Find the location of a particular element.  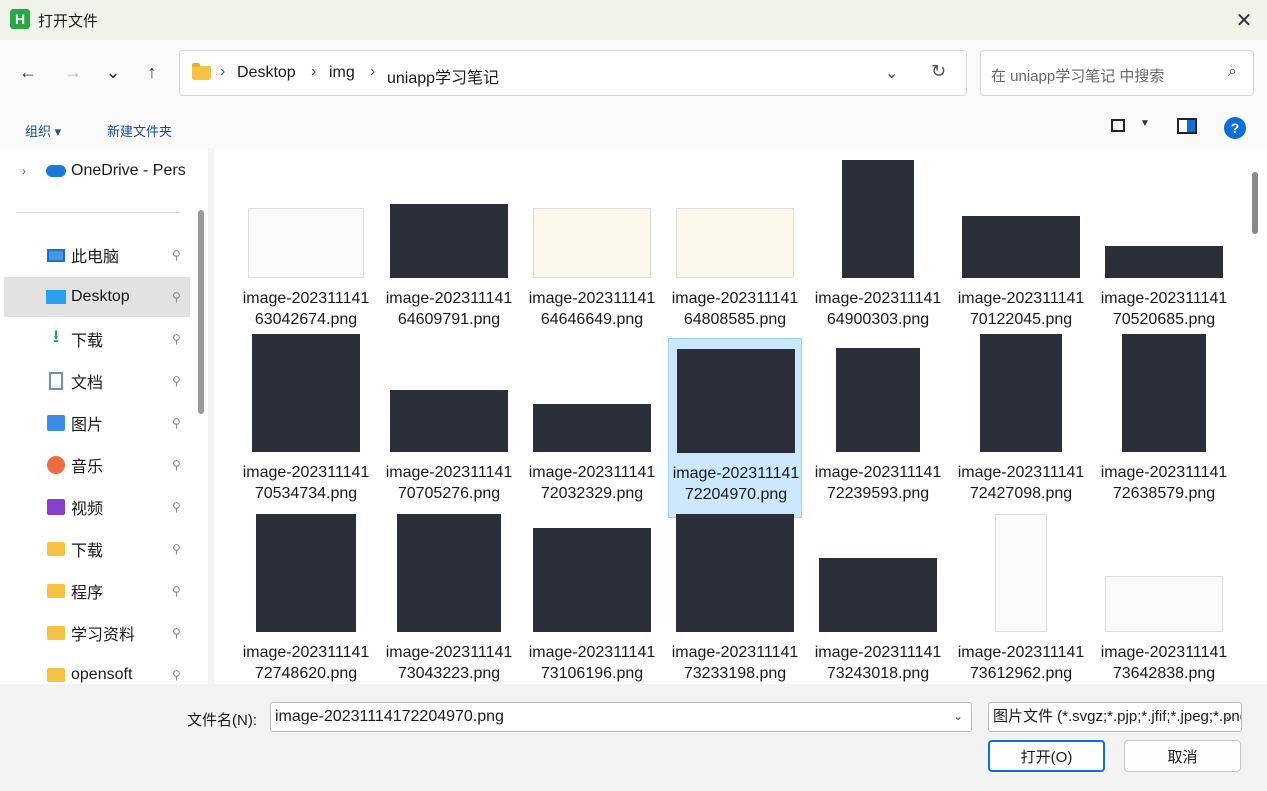

file-item: image-20231114173043223.png is located at coordinates (449, 599).